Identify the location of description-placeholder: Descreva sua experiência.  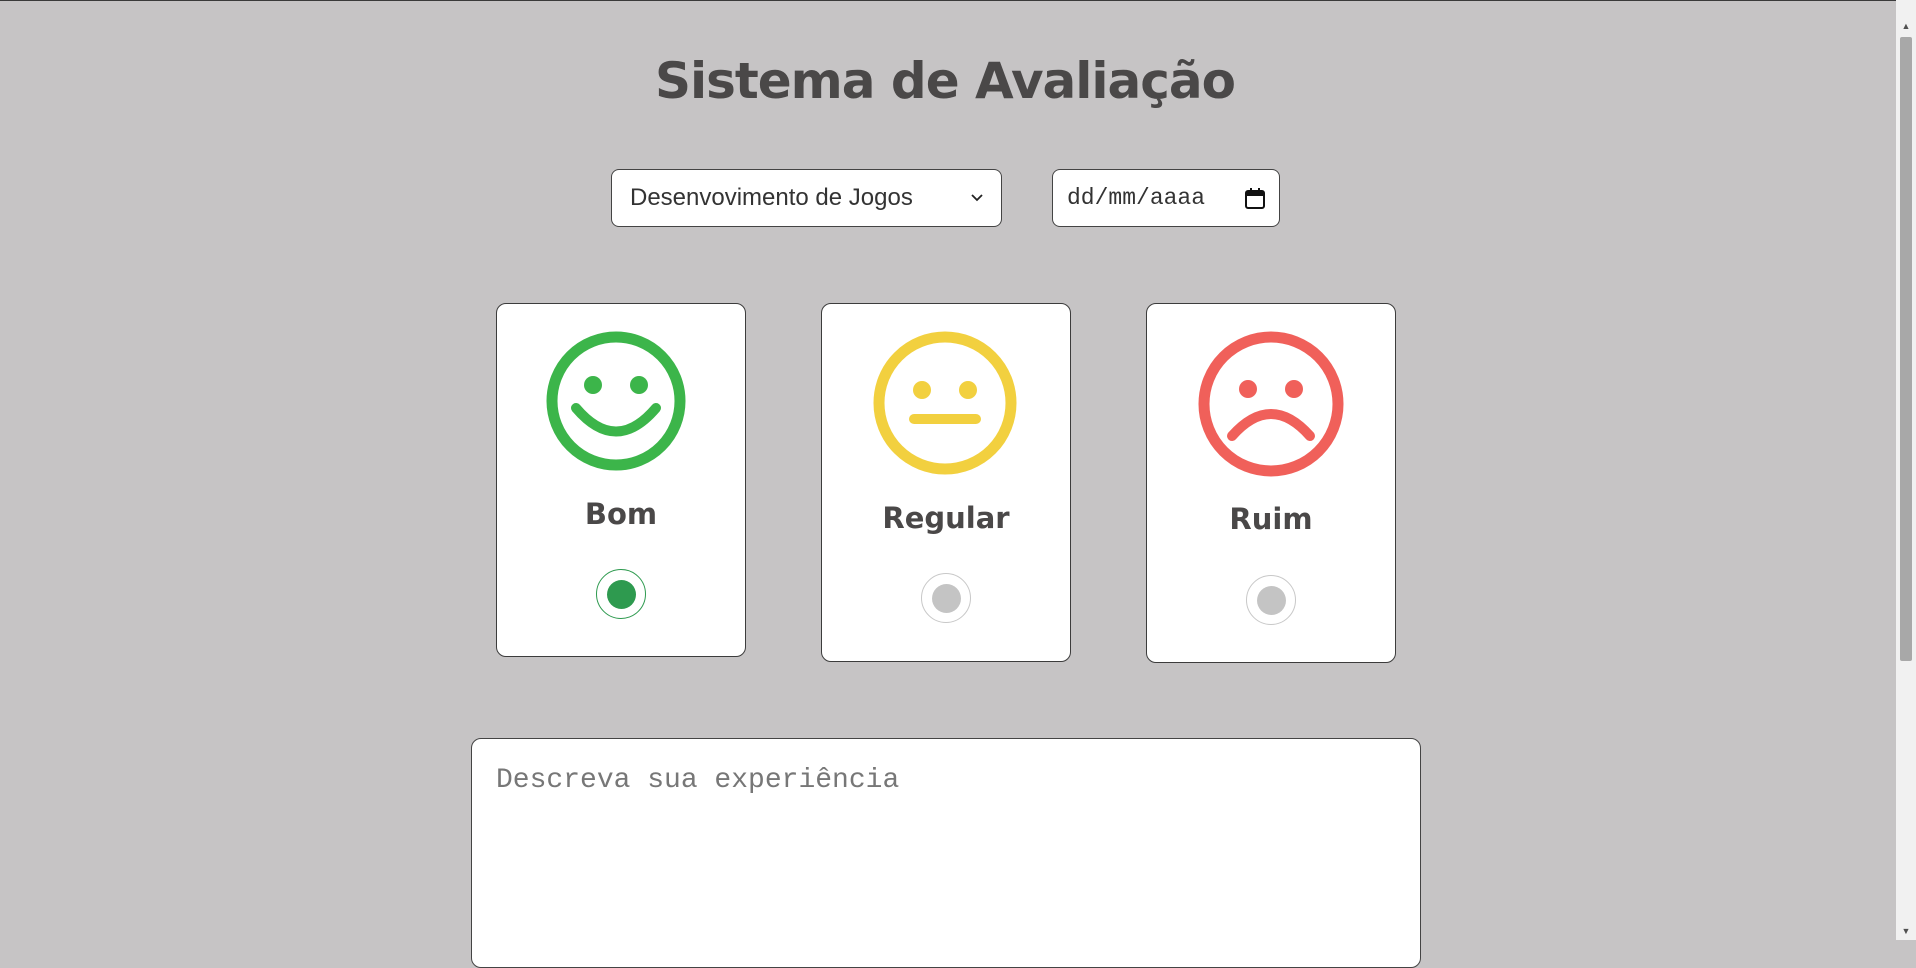
(698, 780).